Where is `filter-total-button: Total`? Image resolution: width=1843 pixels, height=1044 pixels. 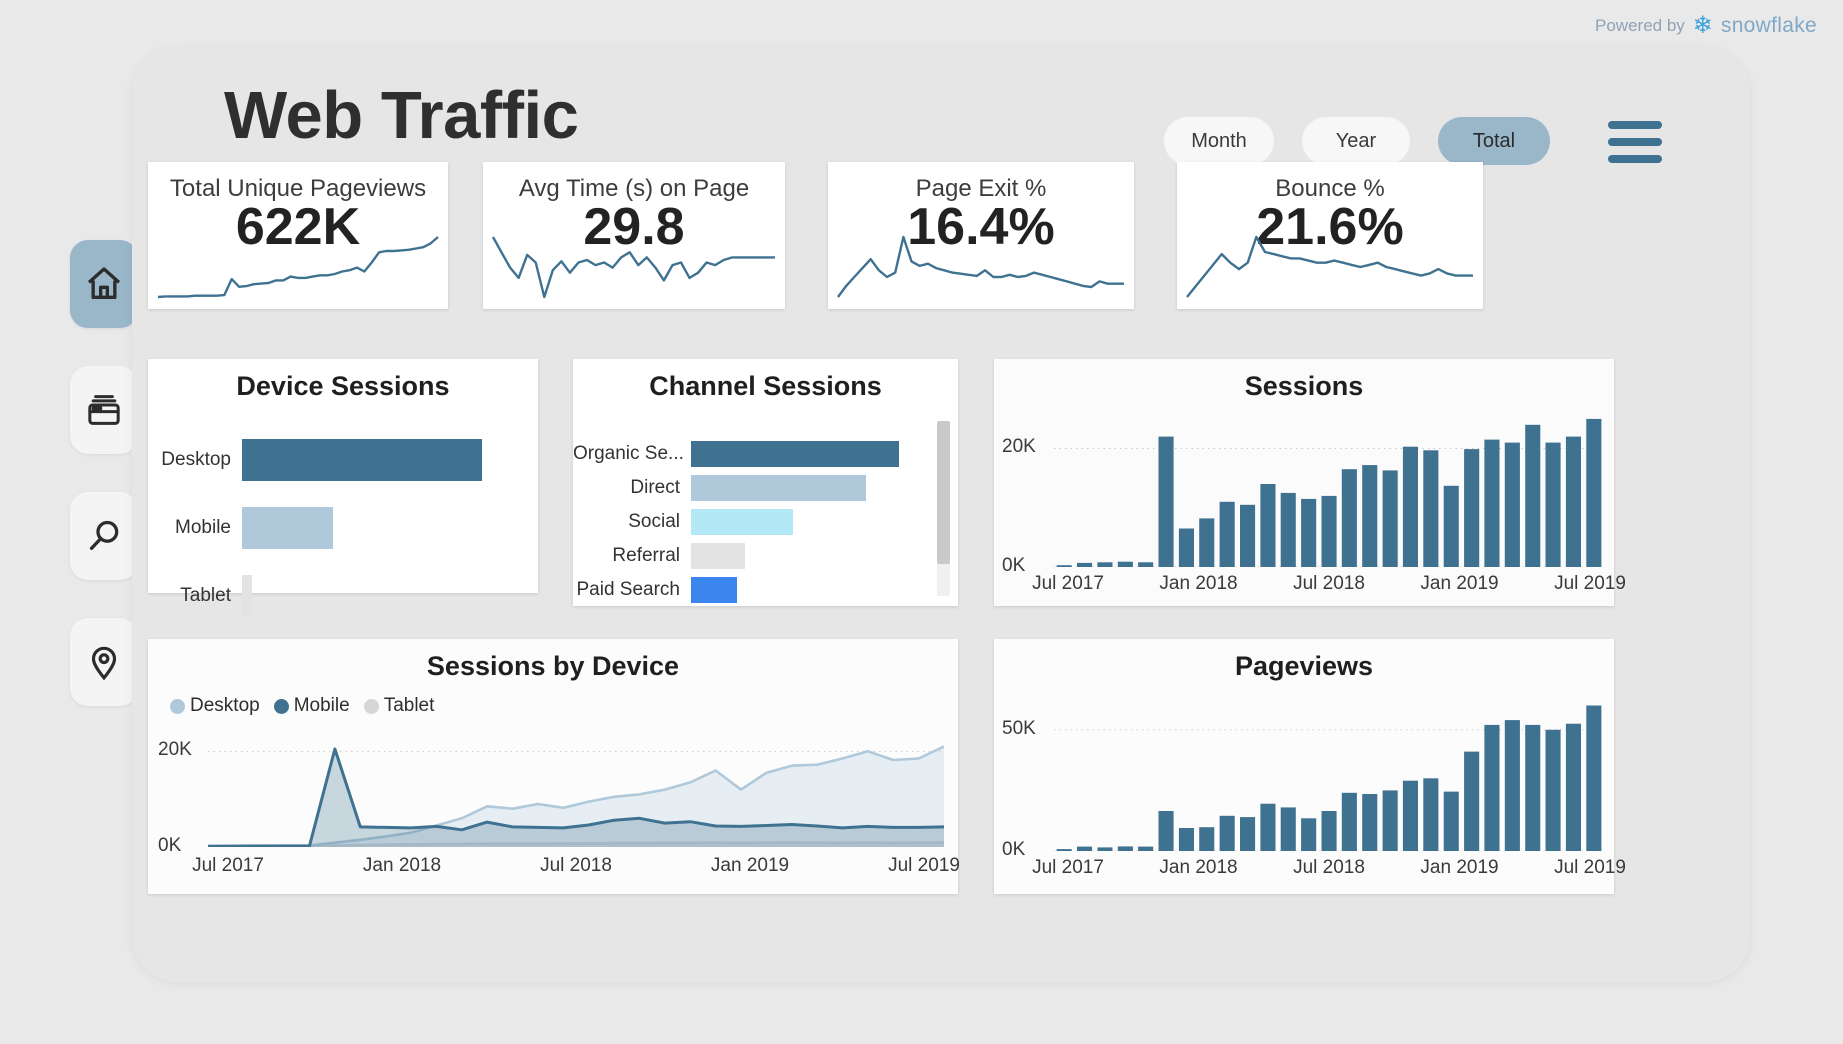 filter-total-button: Total is located at coordinates (1494, 141).